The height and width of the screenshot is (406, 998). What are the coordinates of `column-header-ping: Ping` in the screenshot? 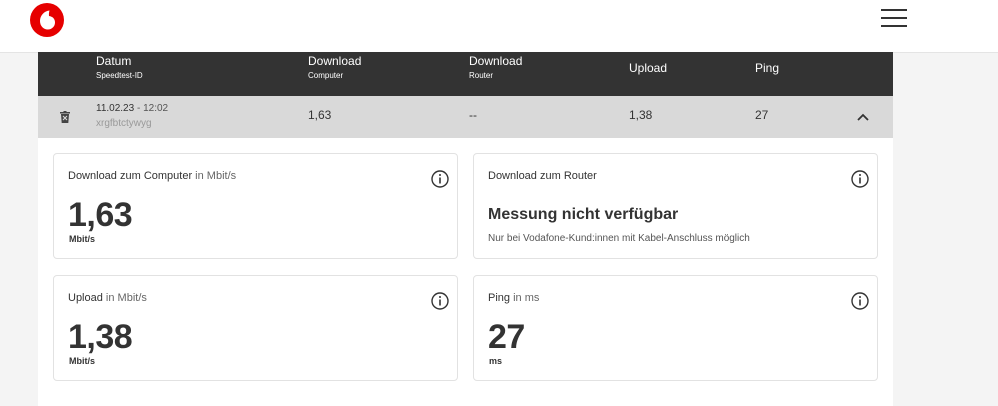 It's located at (767, 68).